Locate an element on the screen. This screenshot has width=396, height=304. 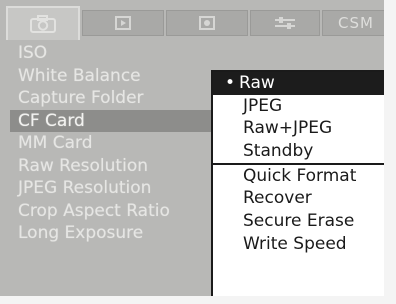
menu-item-white-balance: White Balance is located at coordinates (118, 76).